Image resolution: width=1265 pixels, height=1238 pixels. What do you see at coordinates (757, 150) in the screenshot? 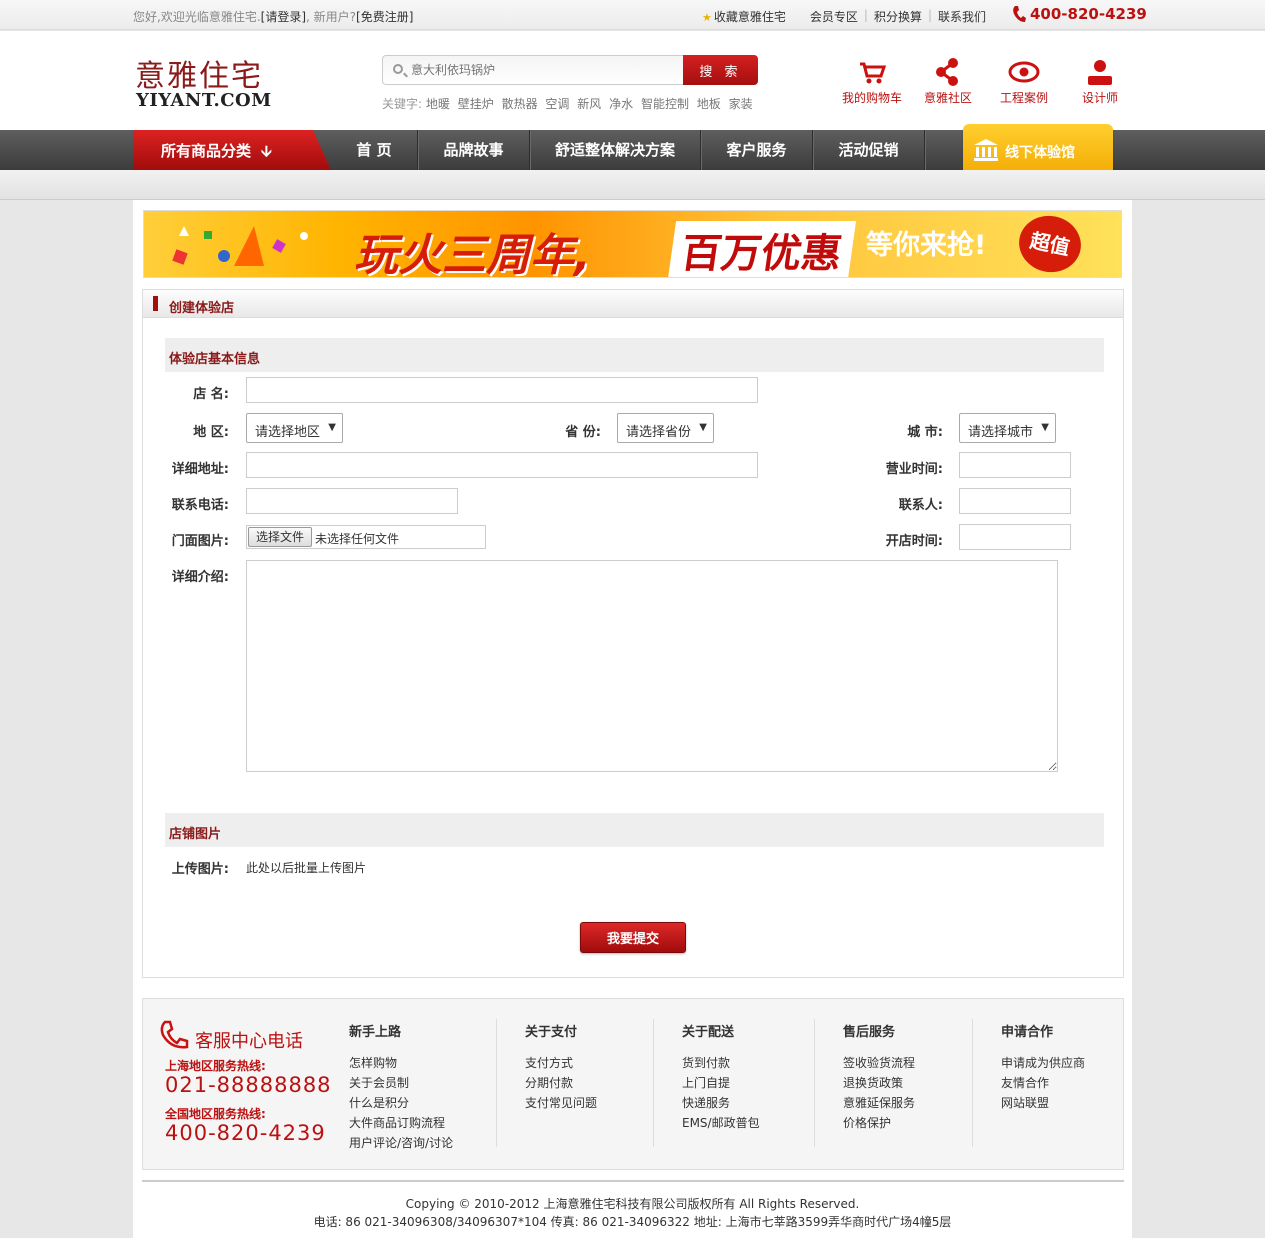
I see `nav-customer-service: 客户服务` at bounding box center [757, 150].